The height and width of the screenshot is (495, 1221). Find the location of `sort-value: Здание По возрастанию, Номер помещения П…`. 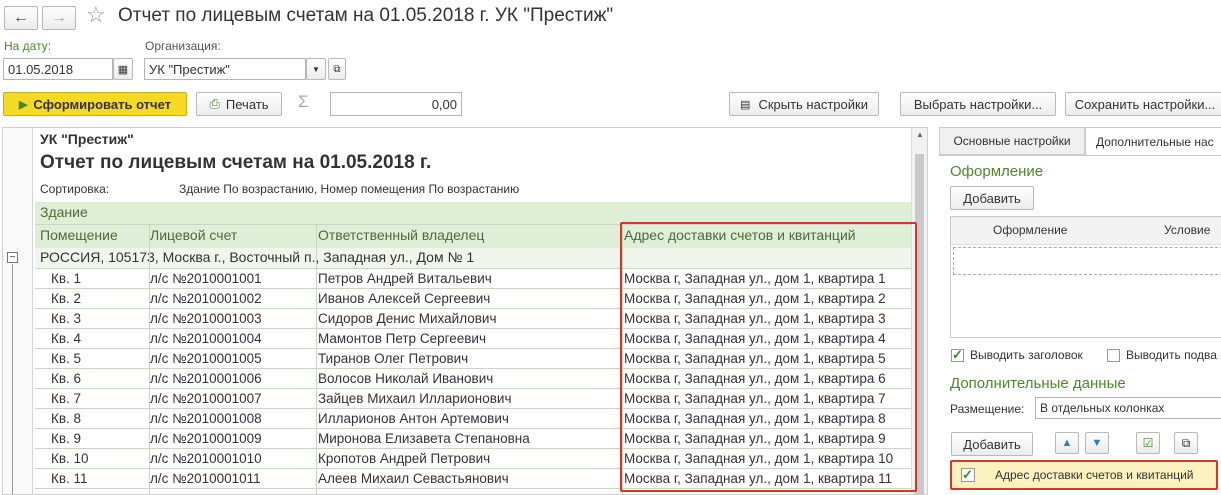

sort-value: Здание По возрастанию, Номер помещения П… is located at coordinates (349, 189).